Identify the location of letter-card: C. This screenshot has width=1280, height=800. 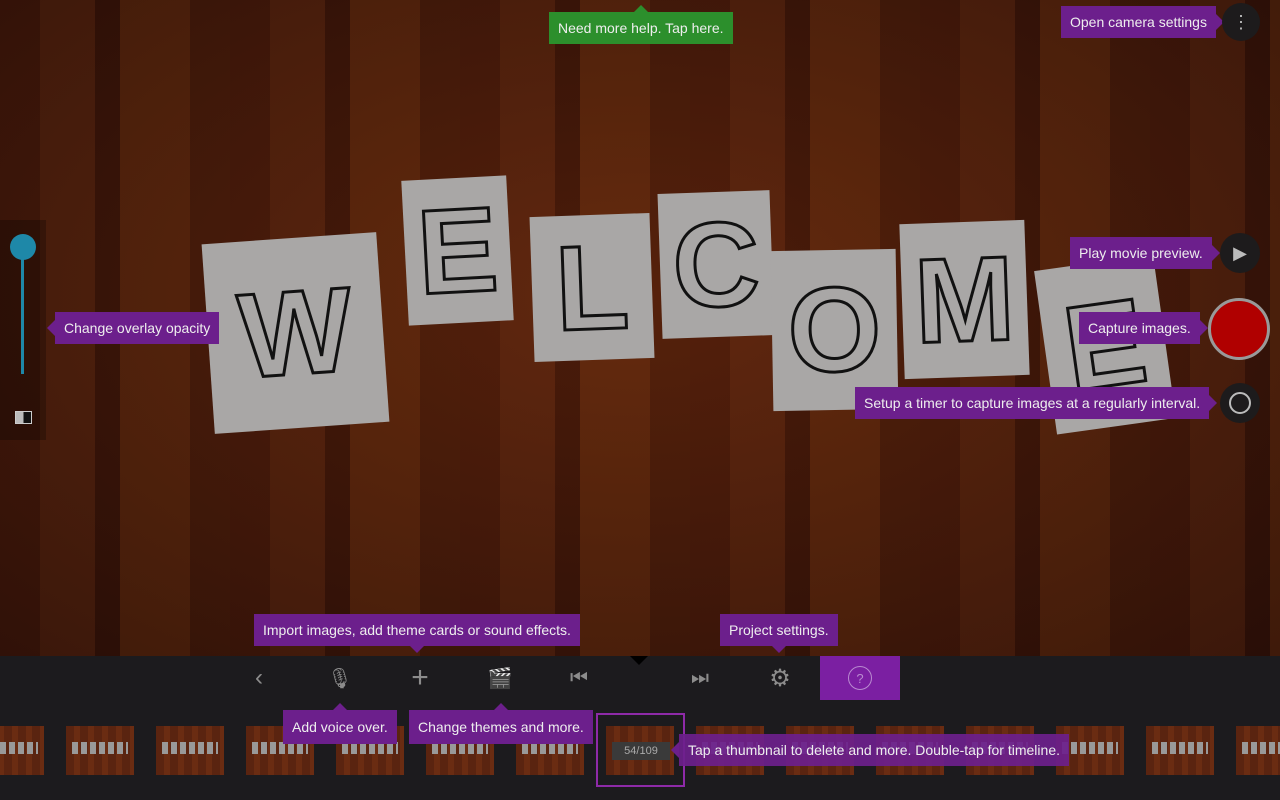
(716, 264).